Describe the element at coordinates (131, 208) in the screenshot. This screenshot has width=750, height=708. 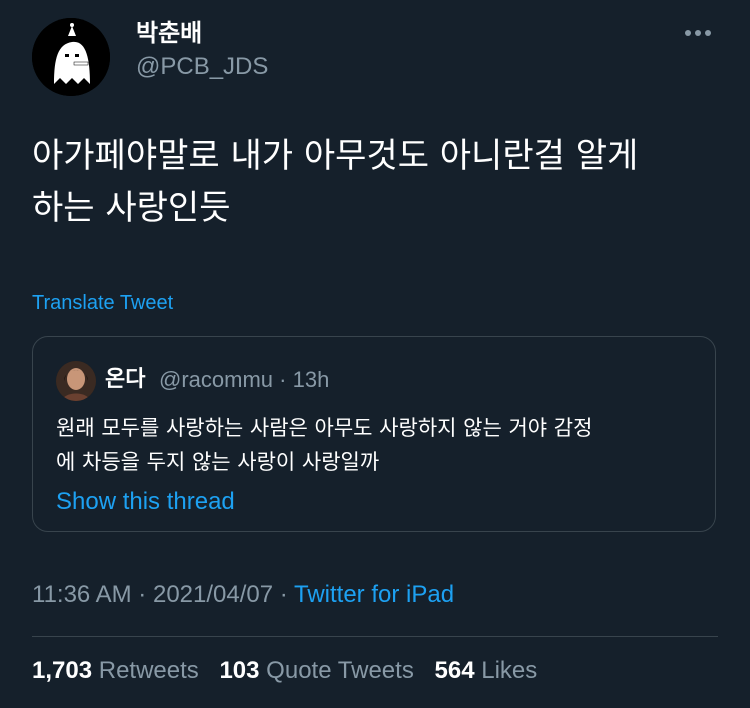
I see `tweet-text-line-2: 하는 사랑인듯` at that location.